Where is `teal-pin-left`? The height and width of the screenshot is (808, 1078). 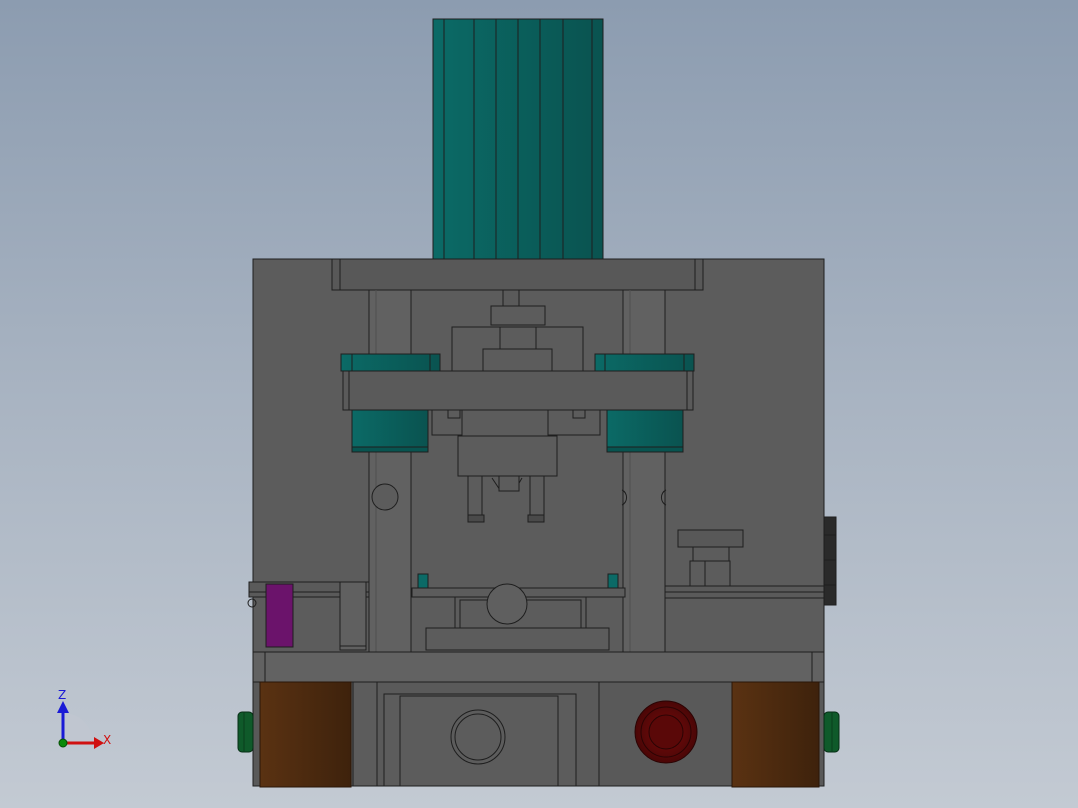
teal-pin-left is located at coordinates (423, 581).